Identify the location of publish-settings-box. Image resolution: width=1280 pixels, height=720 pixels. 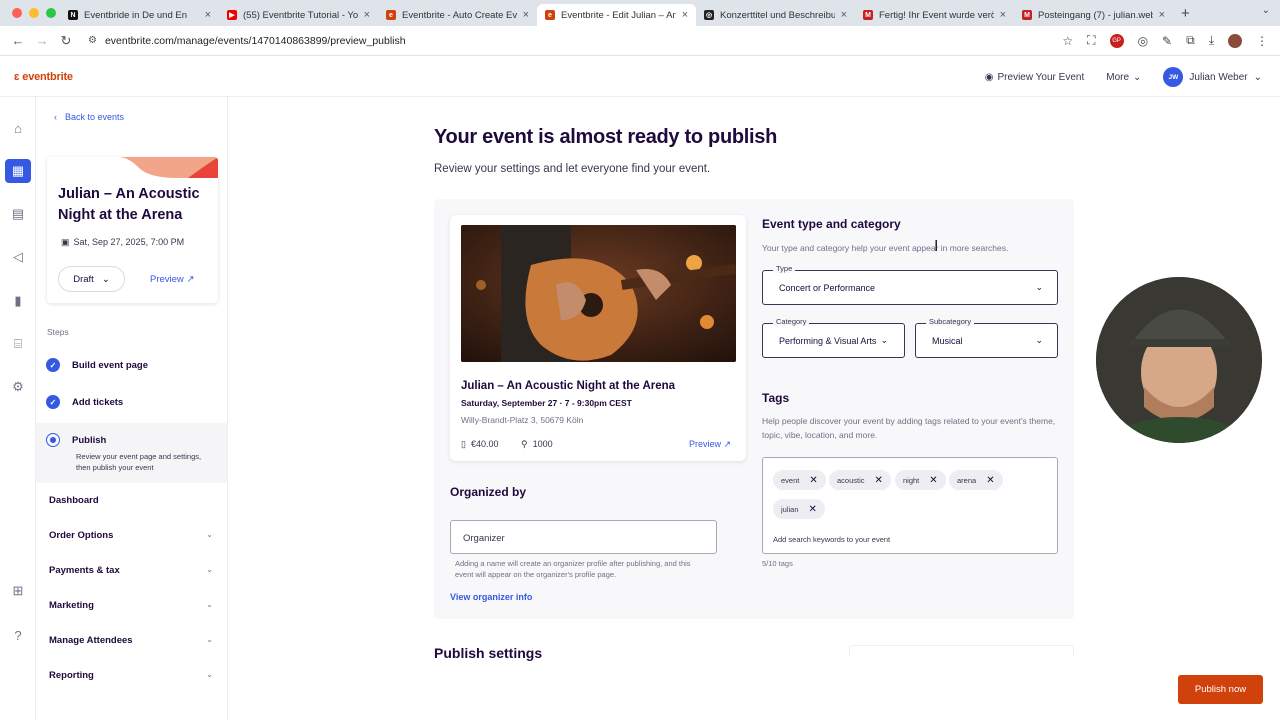
(961, 651).